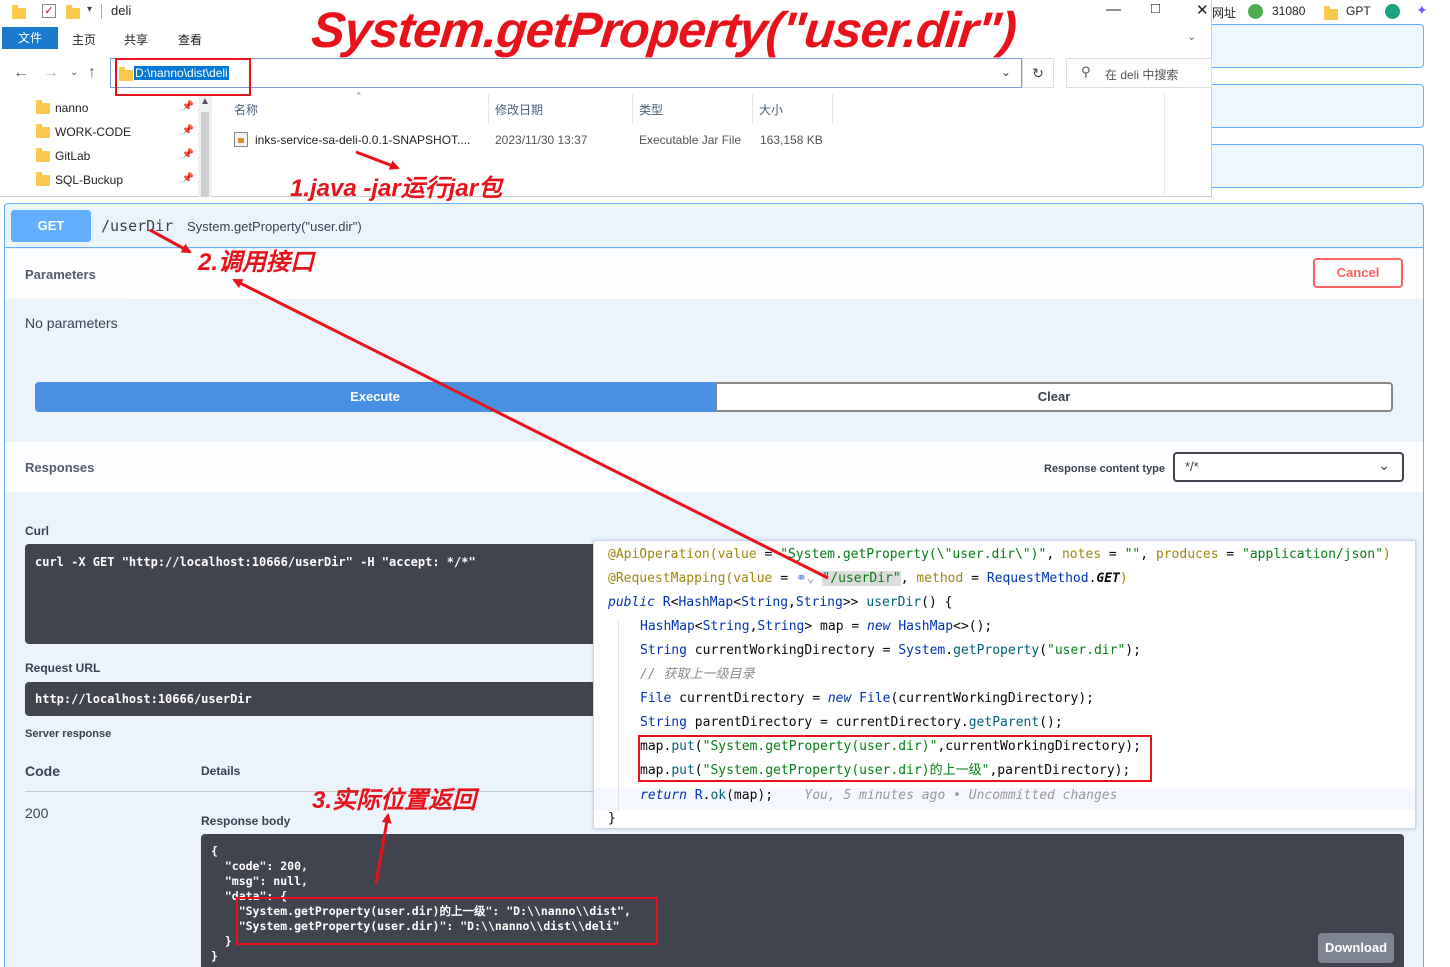  Describe the element at coordinates (170, 241) in the screenshot. I see `arrow-to-endpoint` at that location.